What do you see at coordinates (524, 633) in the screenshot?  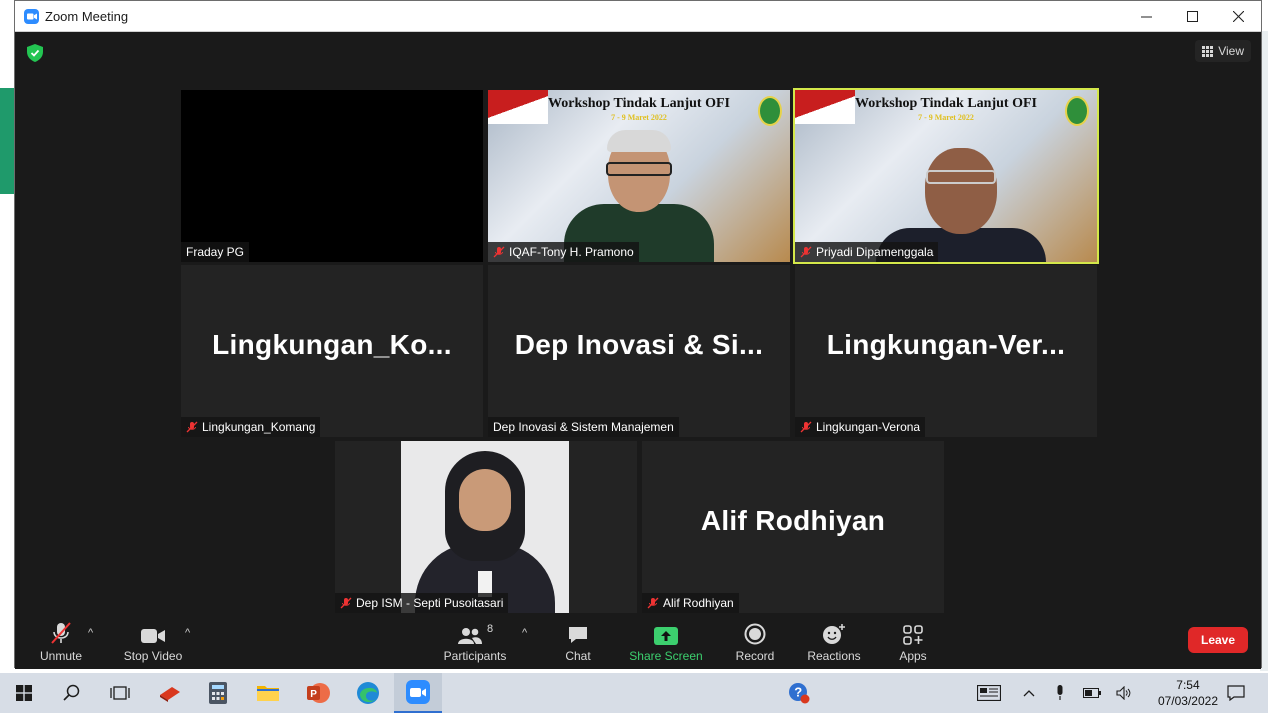 I see `participants-options-caret: ^` at bounding box center [524, 633].